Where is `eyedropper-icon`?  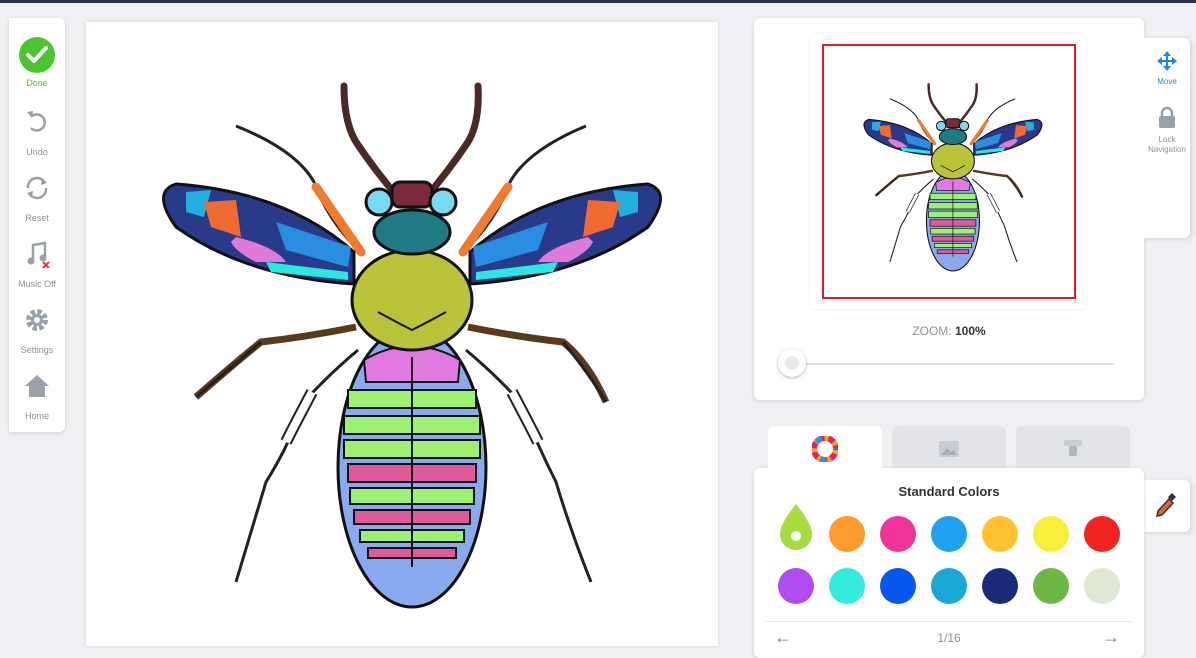 eyedropper-icon is located at coordinates (1166, 505).